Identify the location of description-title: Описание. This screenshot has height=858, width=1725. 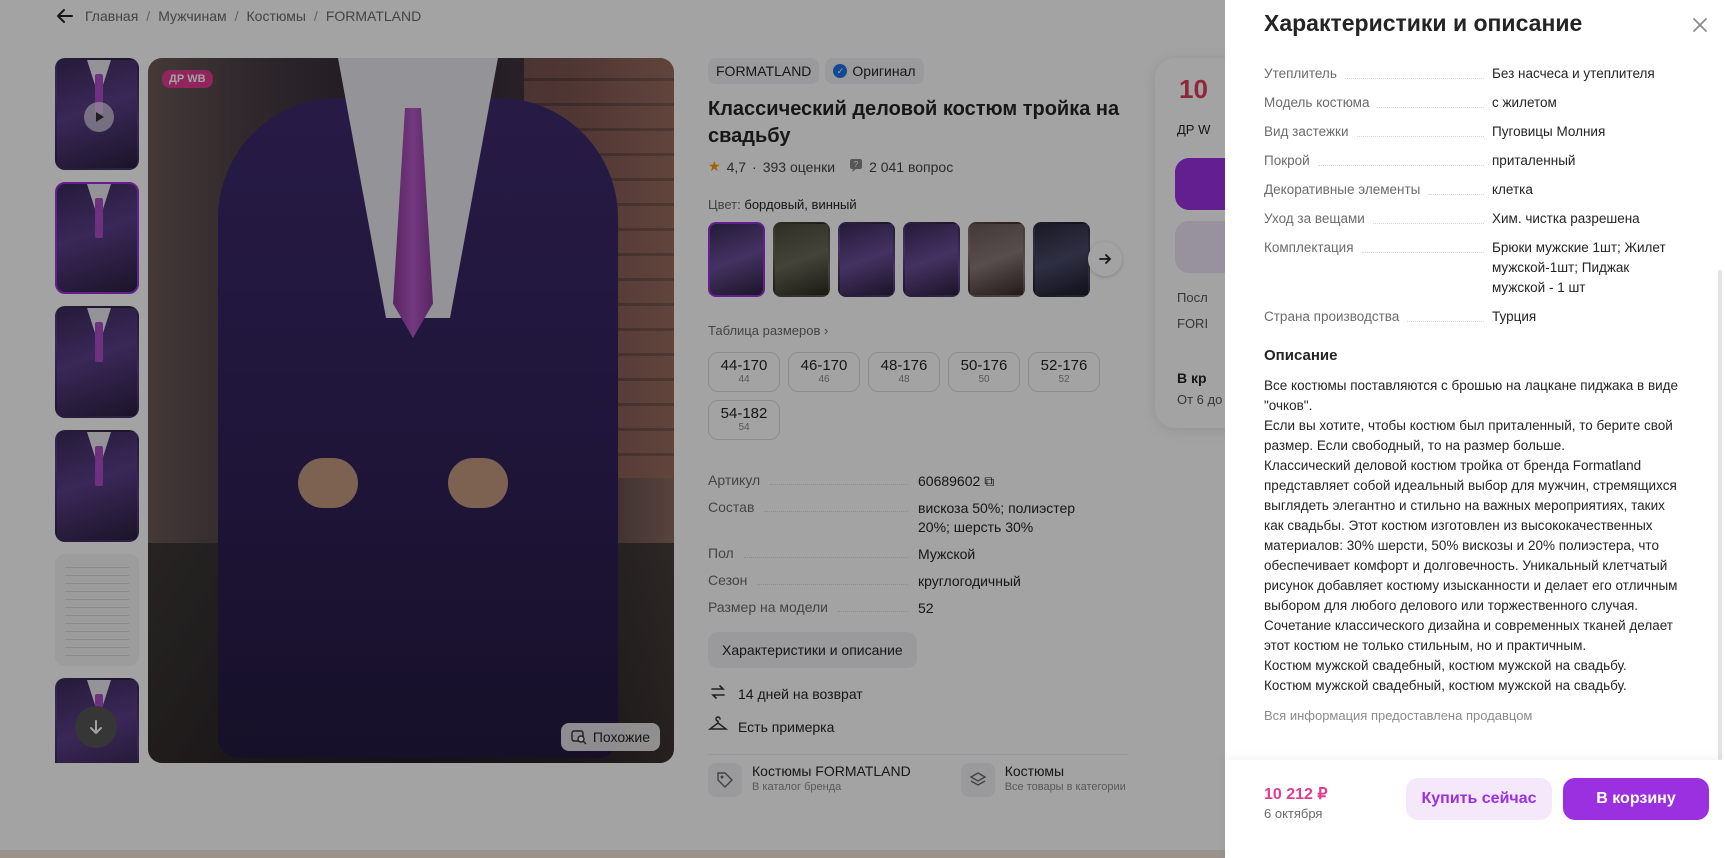
(1301, 355).